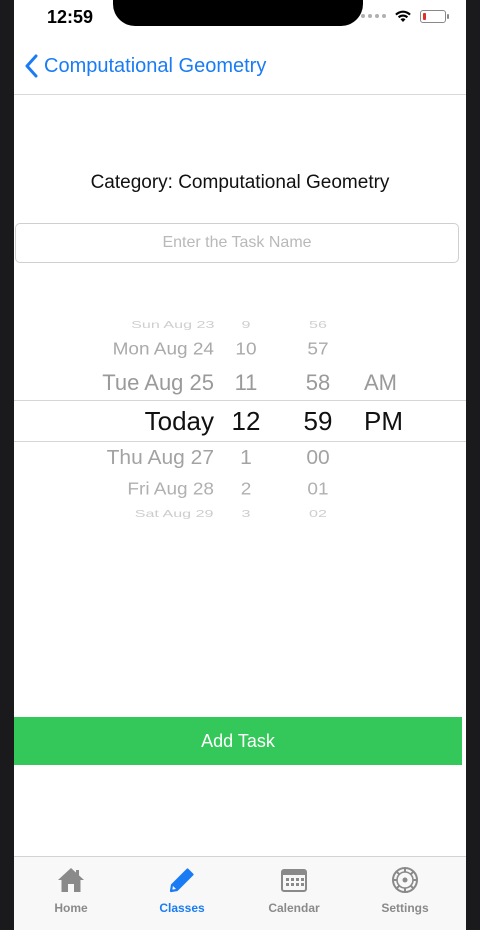  I want to click on picker-ampm-cell: AM, so click(380, 382).